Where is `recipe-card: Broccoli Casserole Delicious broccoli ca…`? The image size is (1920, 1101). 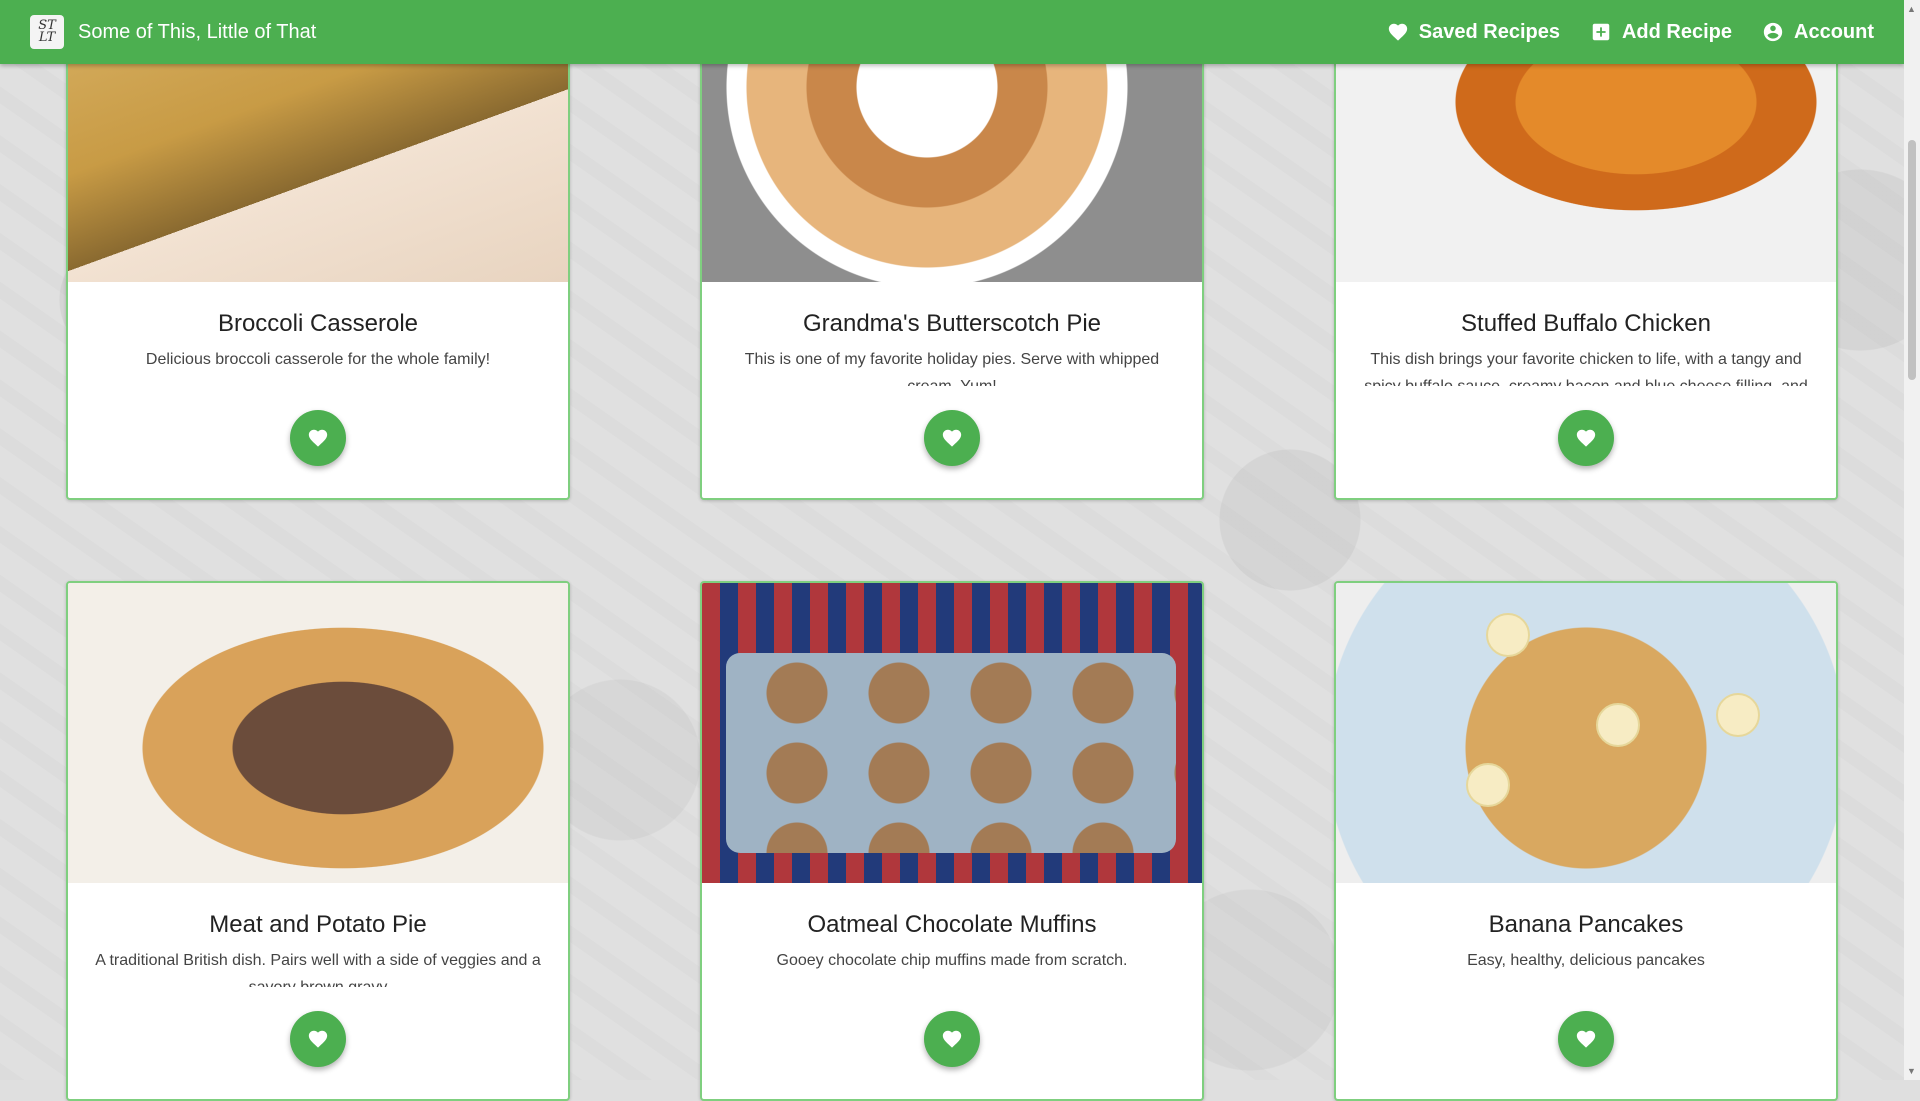
recipe-card: Broccoli Casserole Delicious broccoli ca… is located at coordinates (318, 250).